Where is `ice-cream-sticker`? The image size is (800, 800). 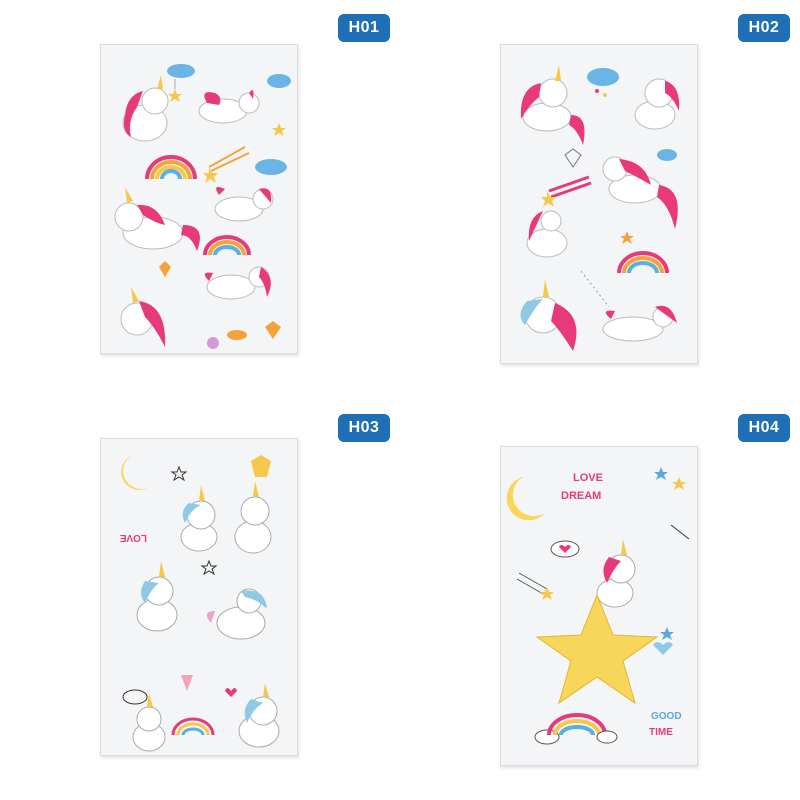 ice-cream-sticker is located at coordinates (187, 683).